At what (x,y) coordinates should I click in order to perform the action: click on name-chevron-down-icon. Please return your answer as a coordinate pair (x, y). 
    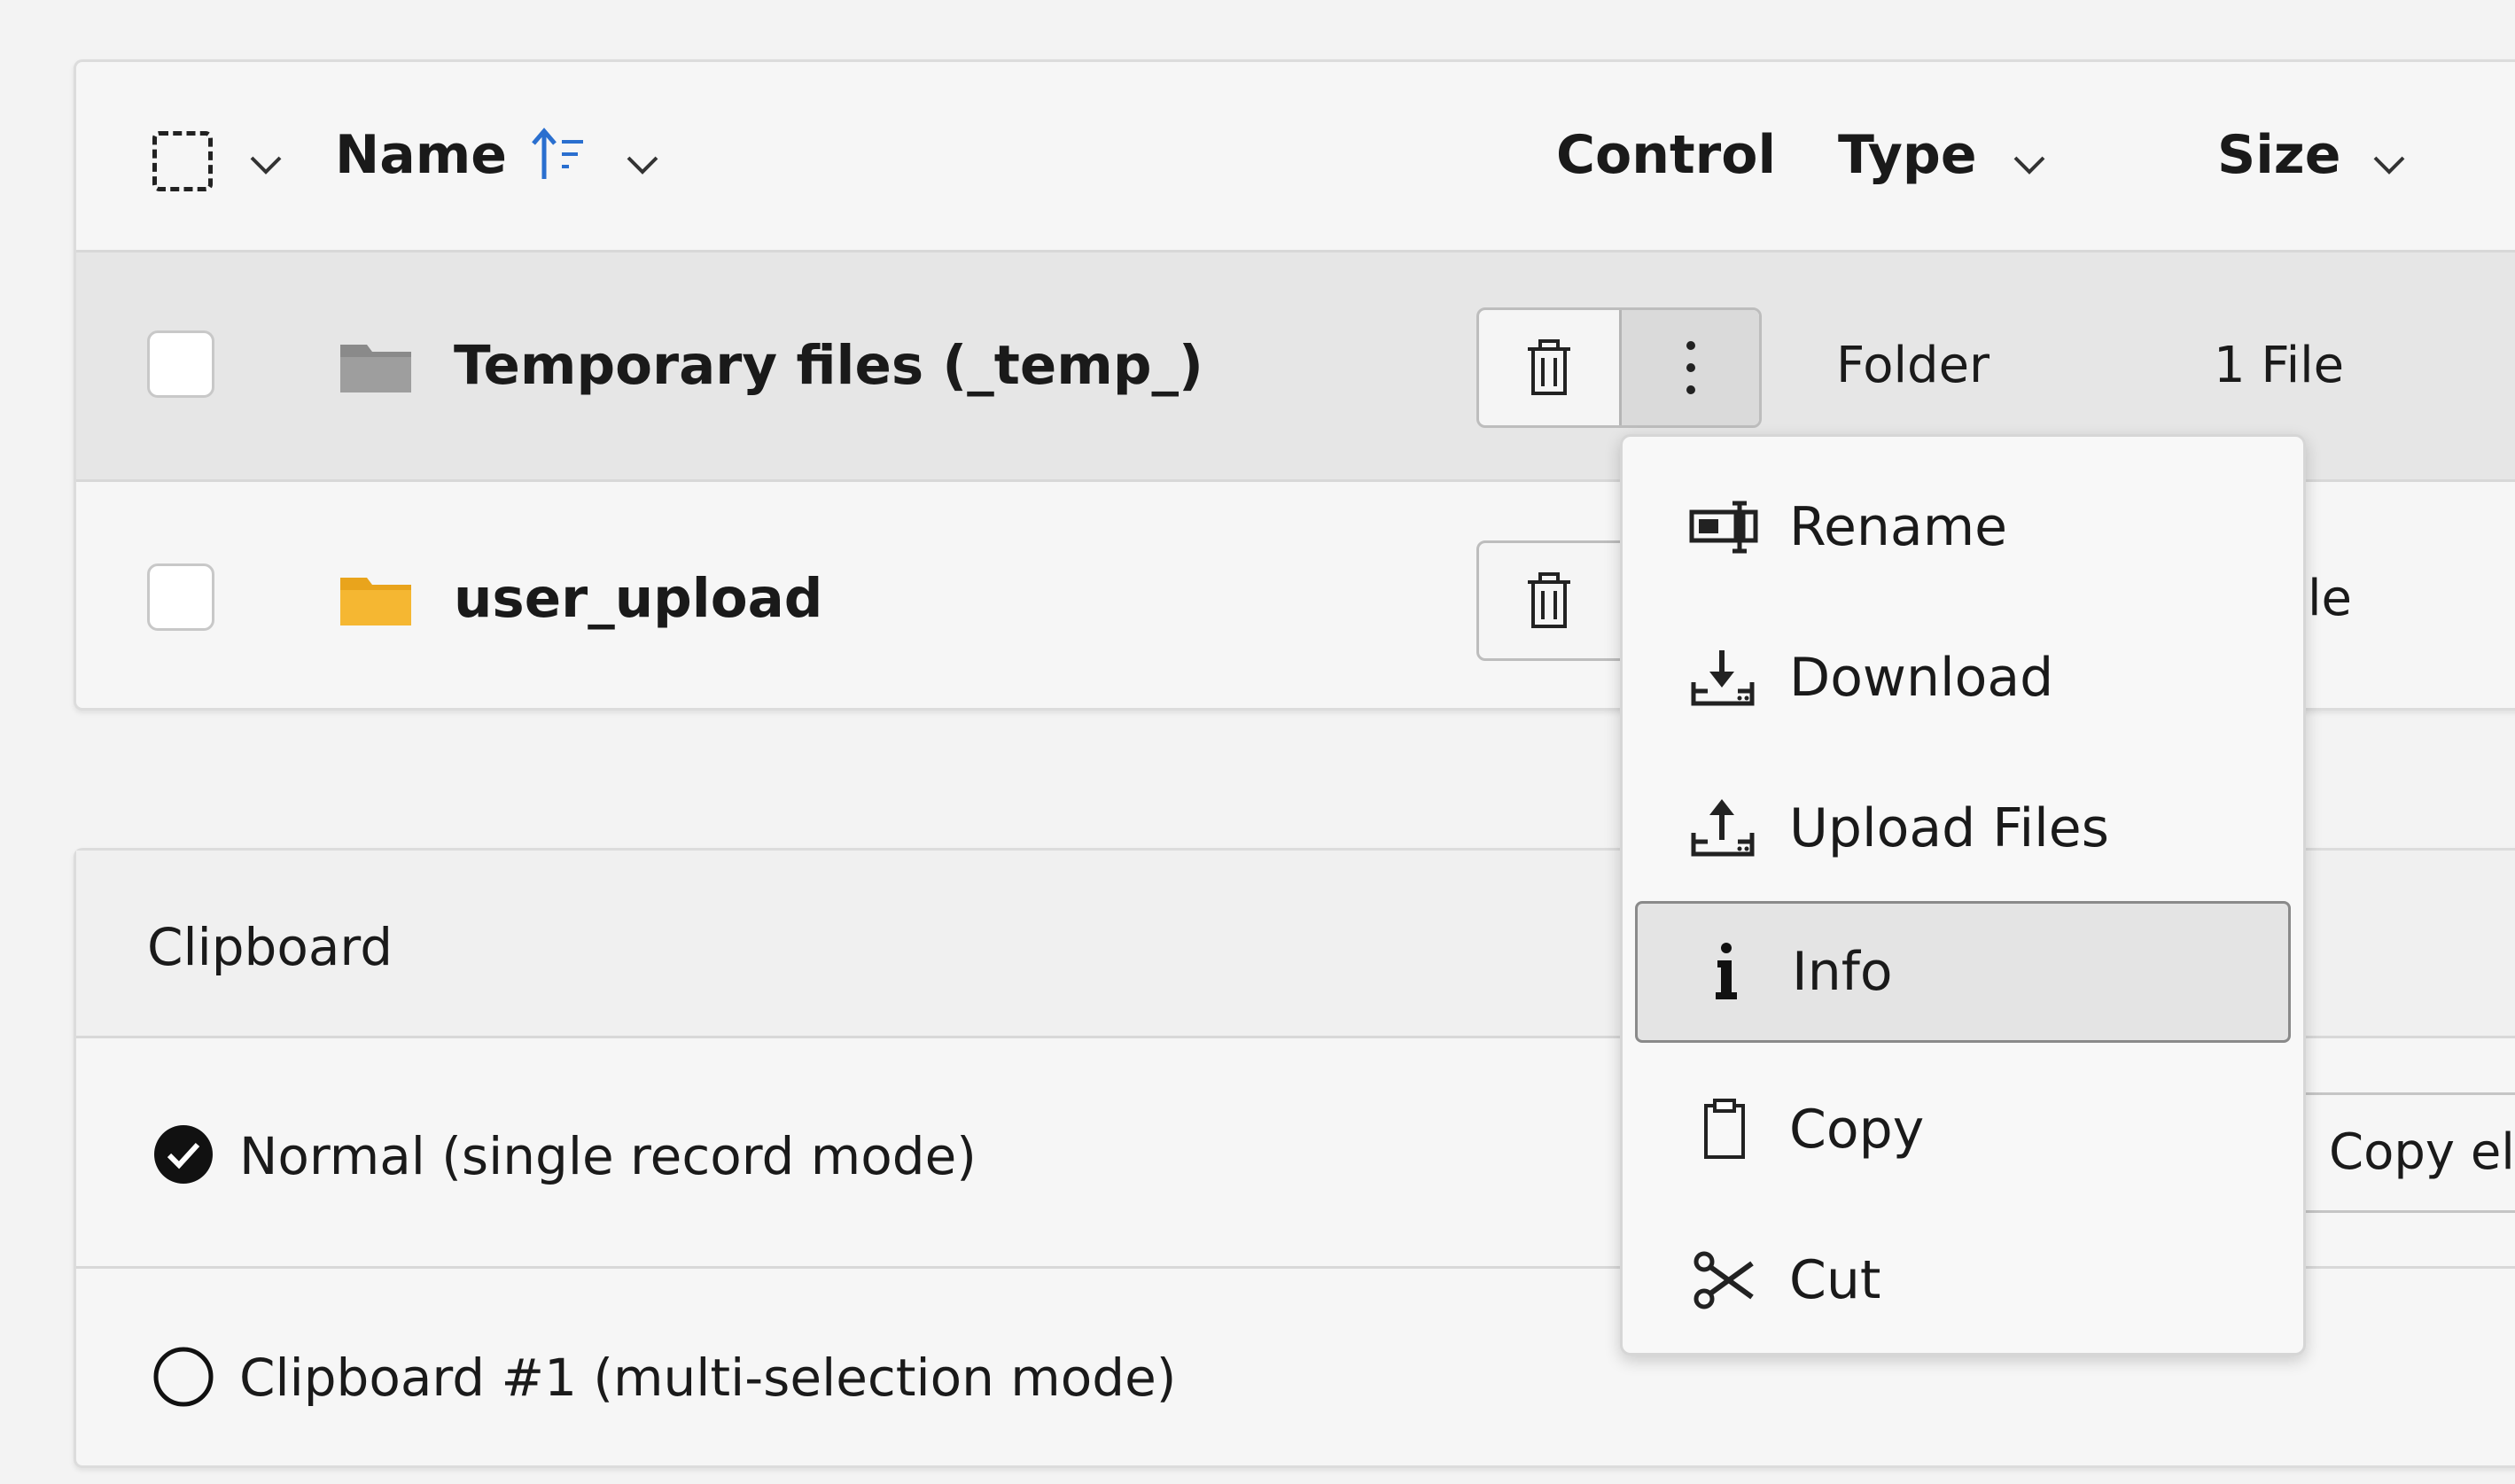
    Looking at the image, I should click on (642, 165).